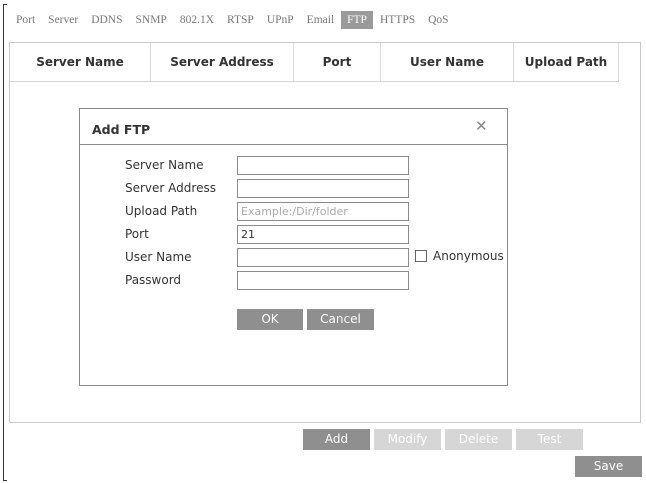 Image resolution: width=646 pixels, height=483 pixels. What do you see at coordinates (397, 20) in the screenshot?
I see `tab-https: HTTPS` at bounding box center [397, 20].